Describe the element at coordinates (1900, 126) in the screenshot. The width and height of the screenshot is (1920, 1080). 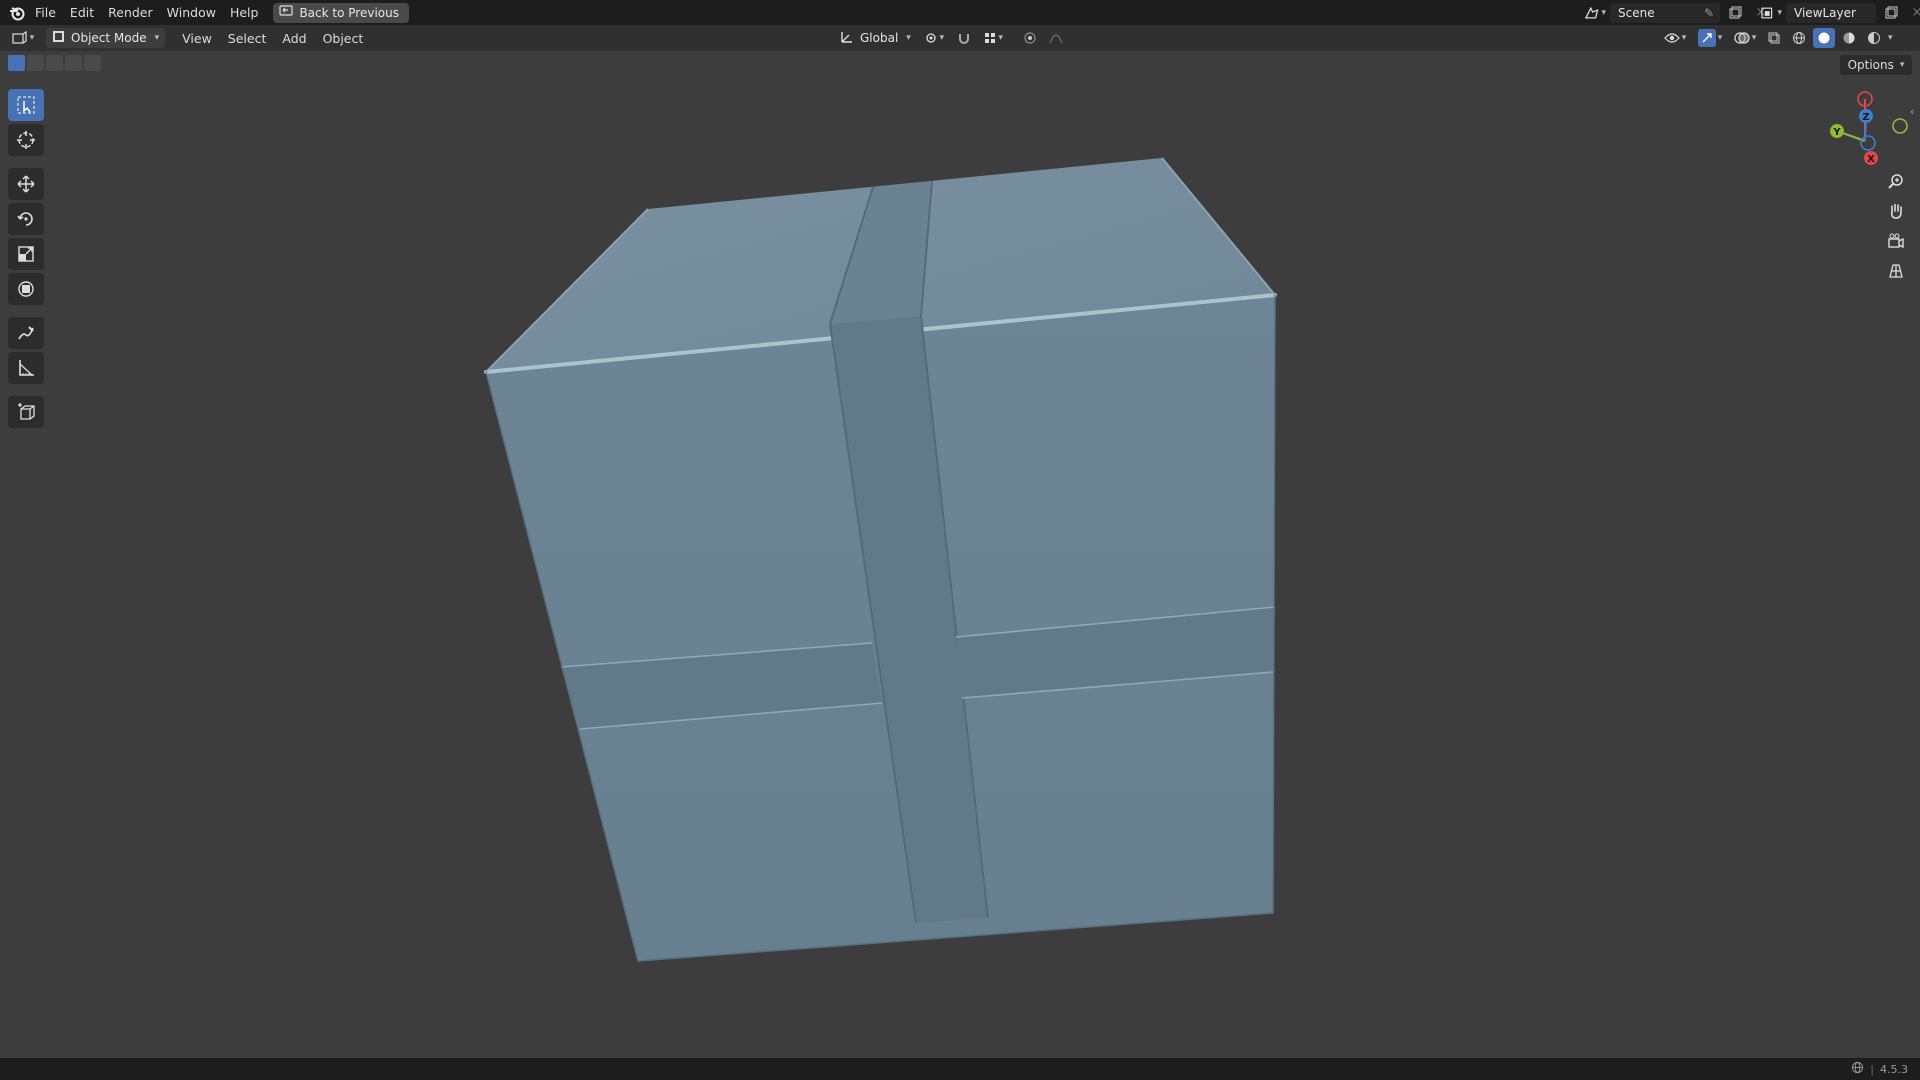
I see `gizmo-x-neg-handle` at that location.